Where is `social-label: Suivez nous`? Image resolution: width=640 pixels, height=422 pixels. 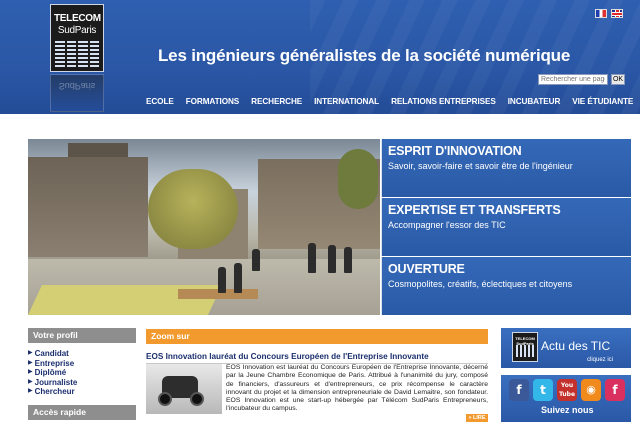 social-label: Suivez nous is located at coordinates (567, 410).